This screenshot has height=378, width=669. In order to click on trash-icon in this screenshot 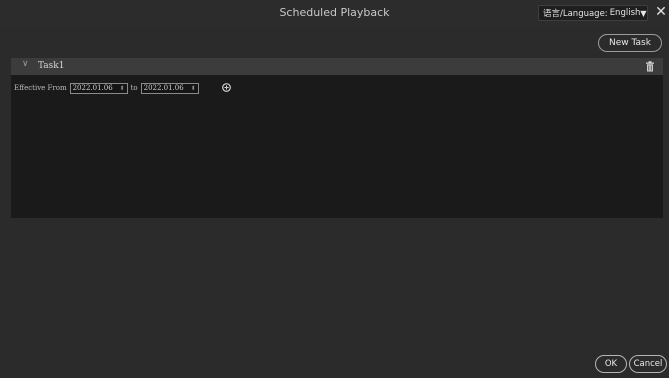, I will do `click(650, 66)`.